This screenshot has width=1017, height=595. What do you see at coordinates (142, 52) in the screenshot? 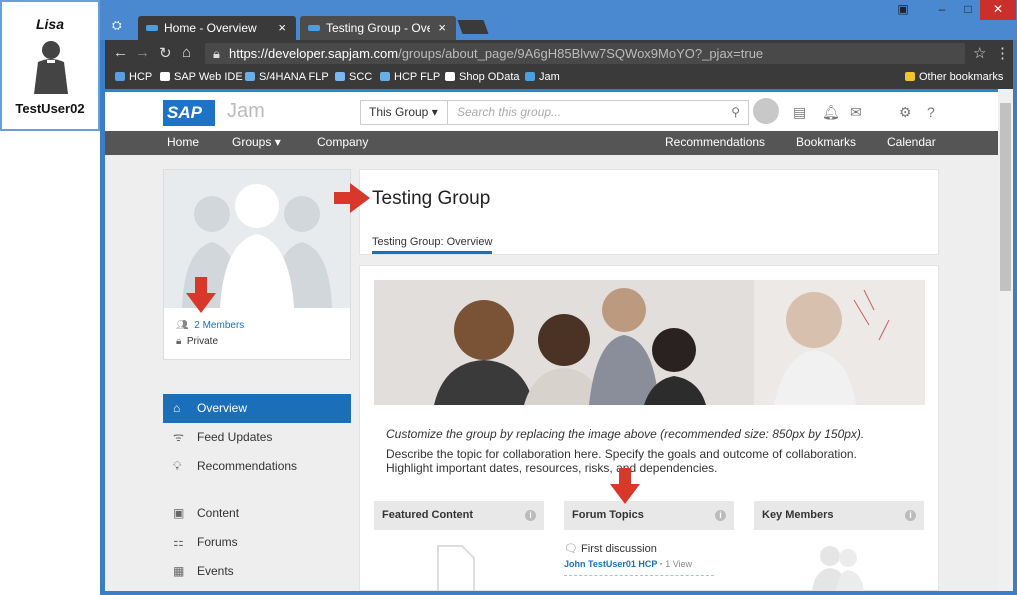
I see `forward-icon: →` at bounding box center [142, 52].